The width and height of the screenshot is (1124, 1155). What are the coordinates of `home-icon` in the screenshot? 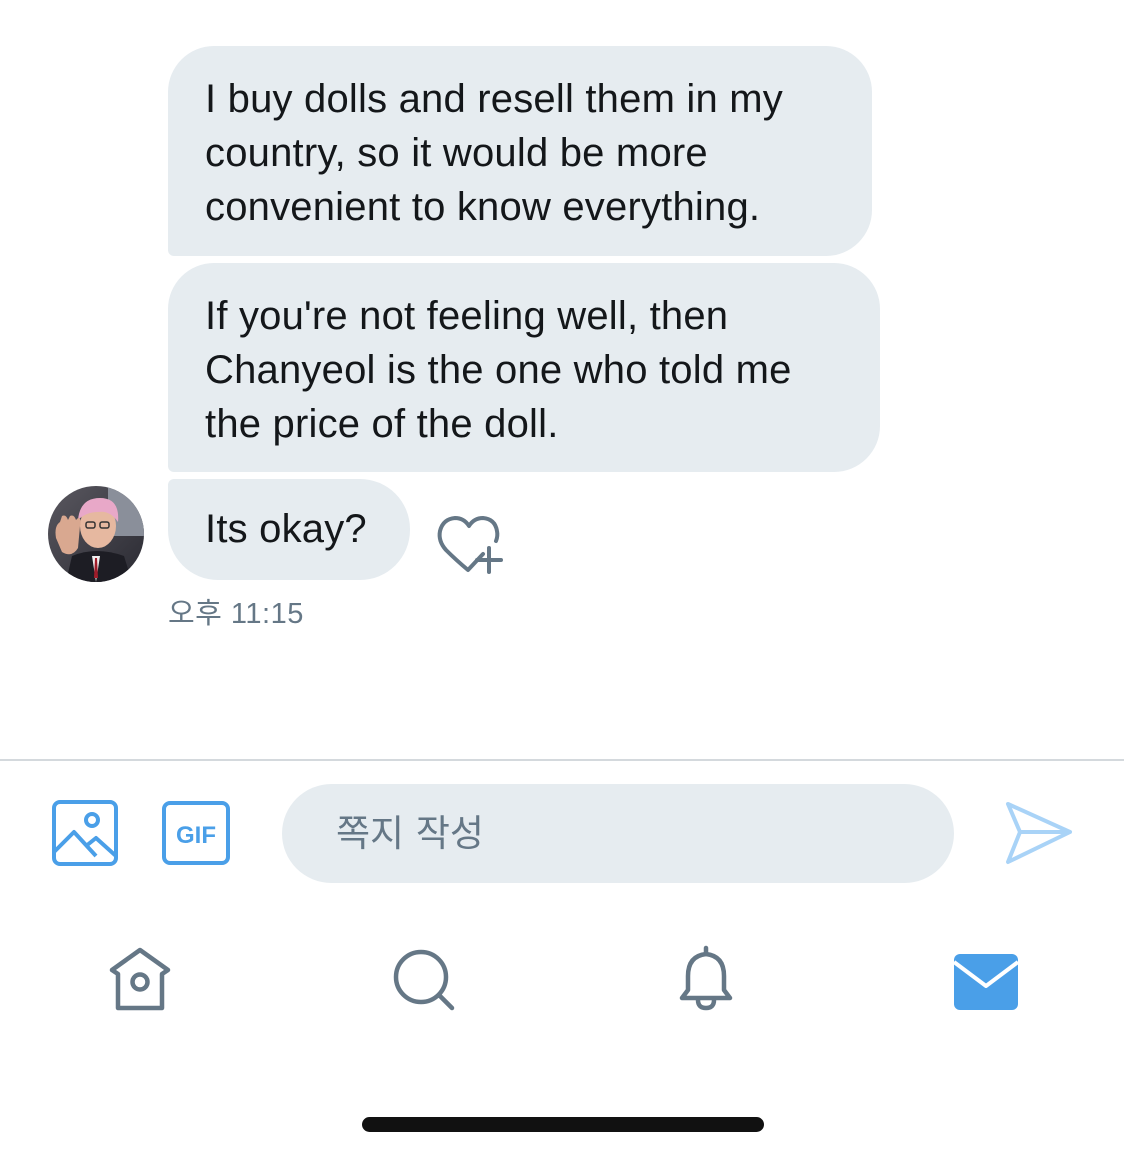 It's located at (140, 979).